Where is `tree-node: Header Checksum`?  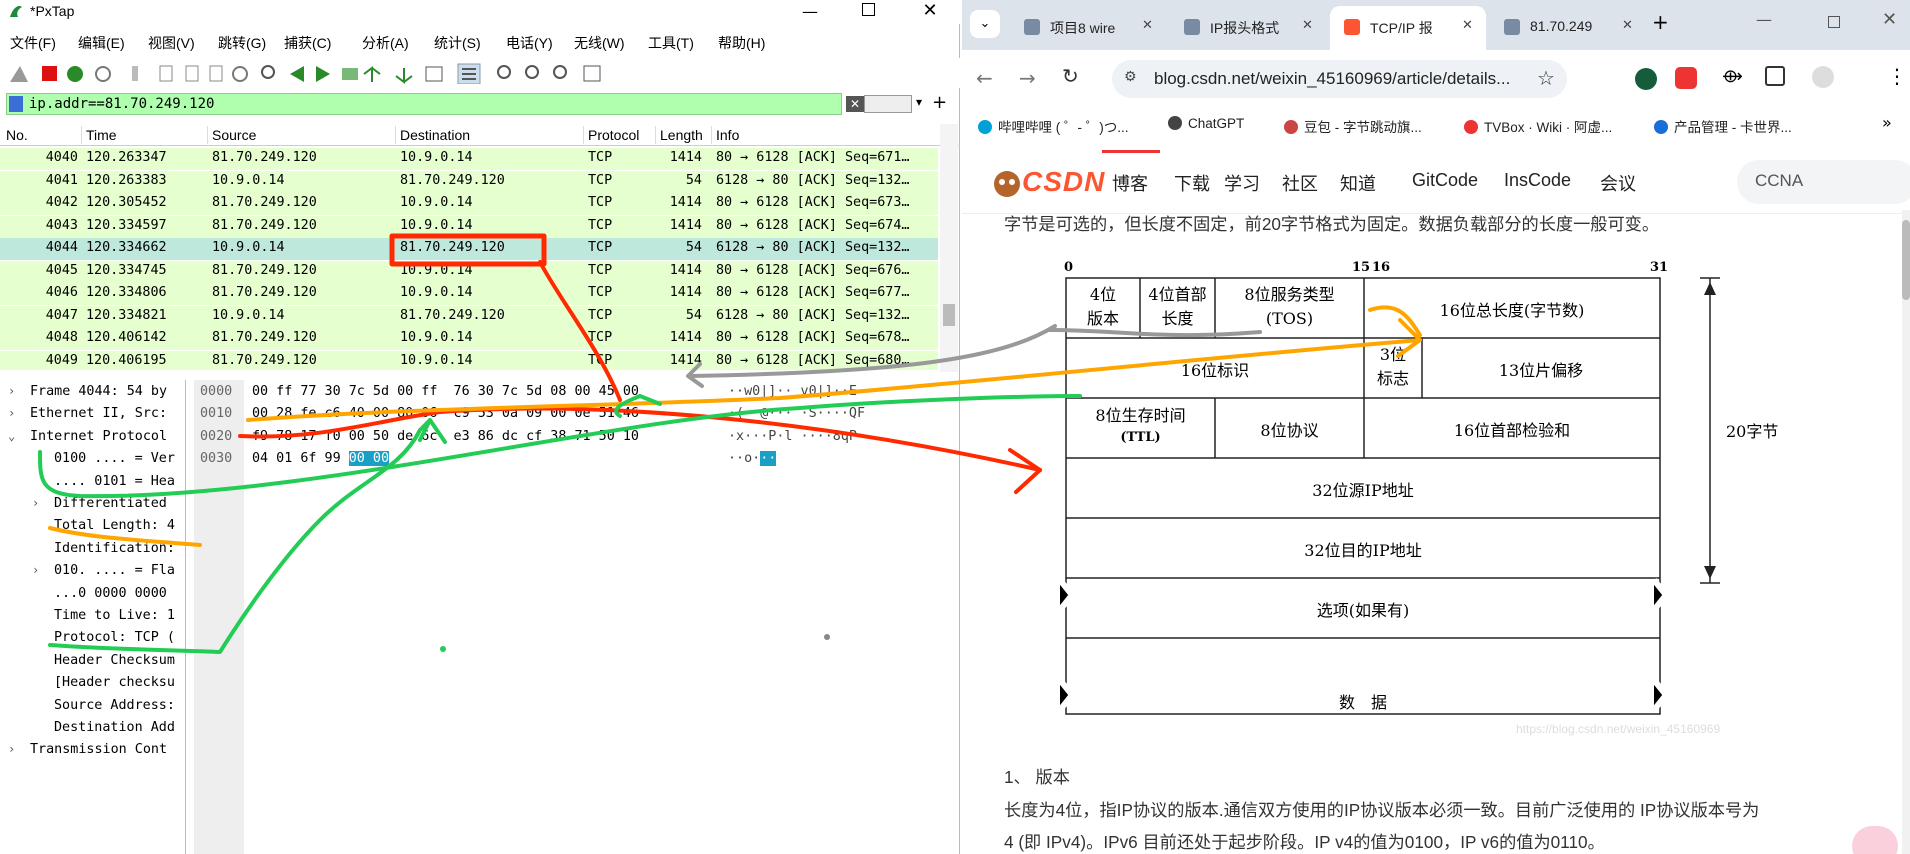
tree-node: Header Checksum is located at coordinates (92, 663).